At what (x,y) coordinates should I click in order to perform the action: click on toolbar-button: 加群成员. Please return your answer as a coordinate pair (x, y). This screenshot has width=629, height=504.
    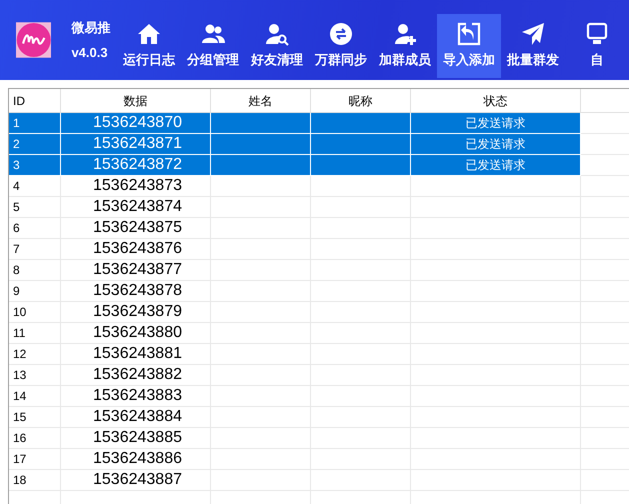
    Looking at the image, I should click on (405, 46).